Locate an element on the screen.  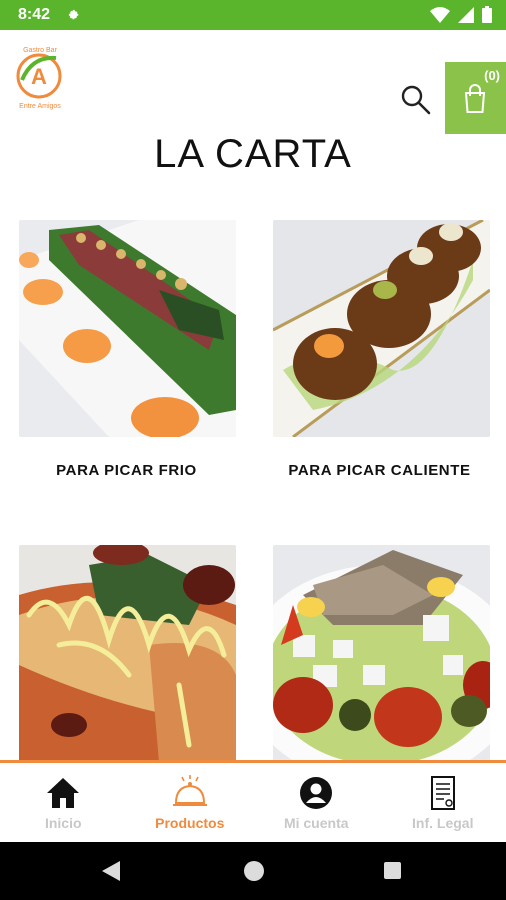
nav-label-mi-cuenta: Mi cuenta is located at coordinates (316, 823).